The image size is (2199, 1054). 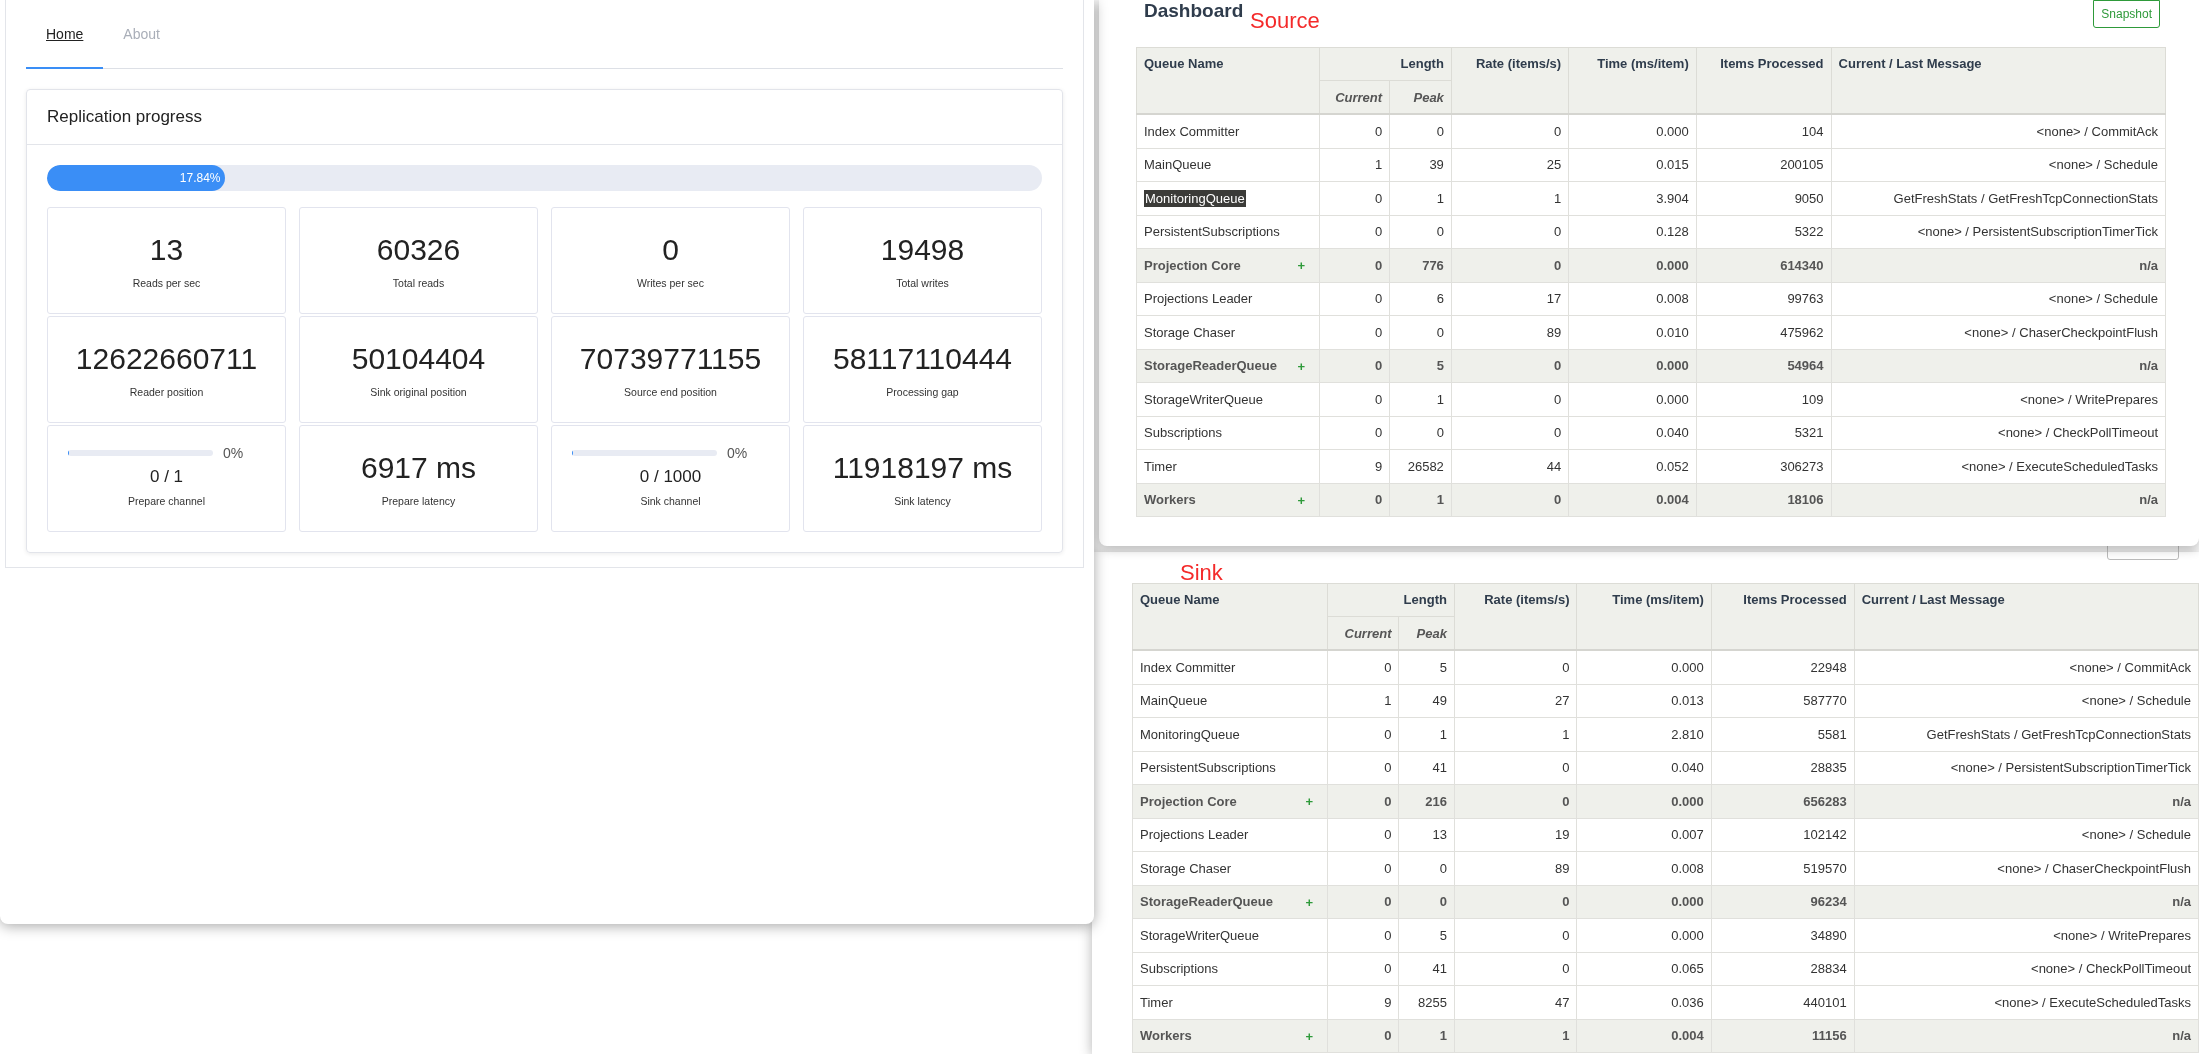 I want to click on table-cell: 49, so click(x=1427, y=701).